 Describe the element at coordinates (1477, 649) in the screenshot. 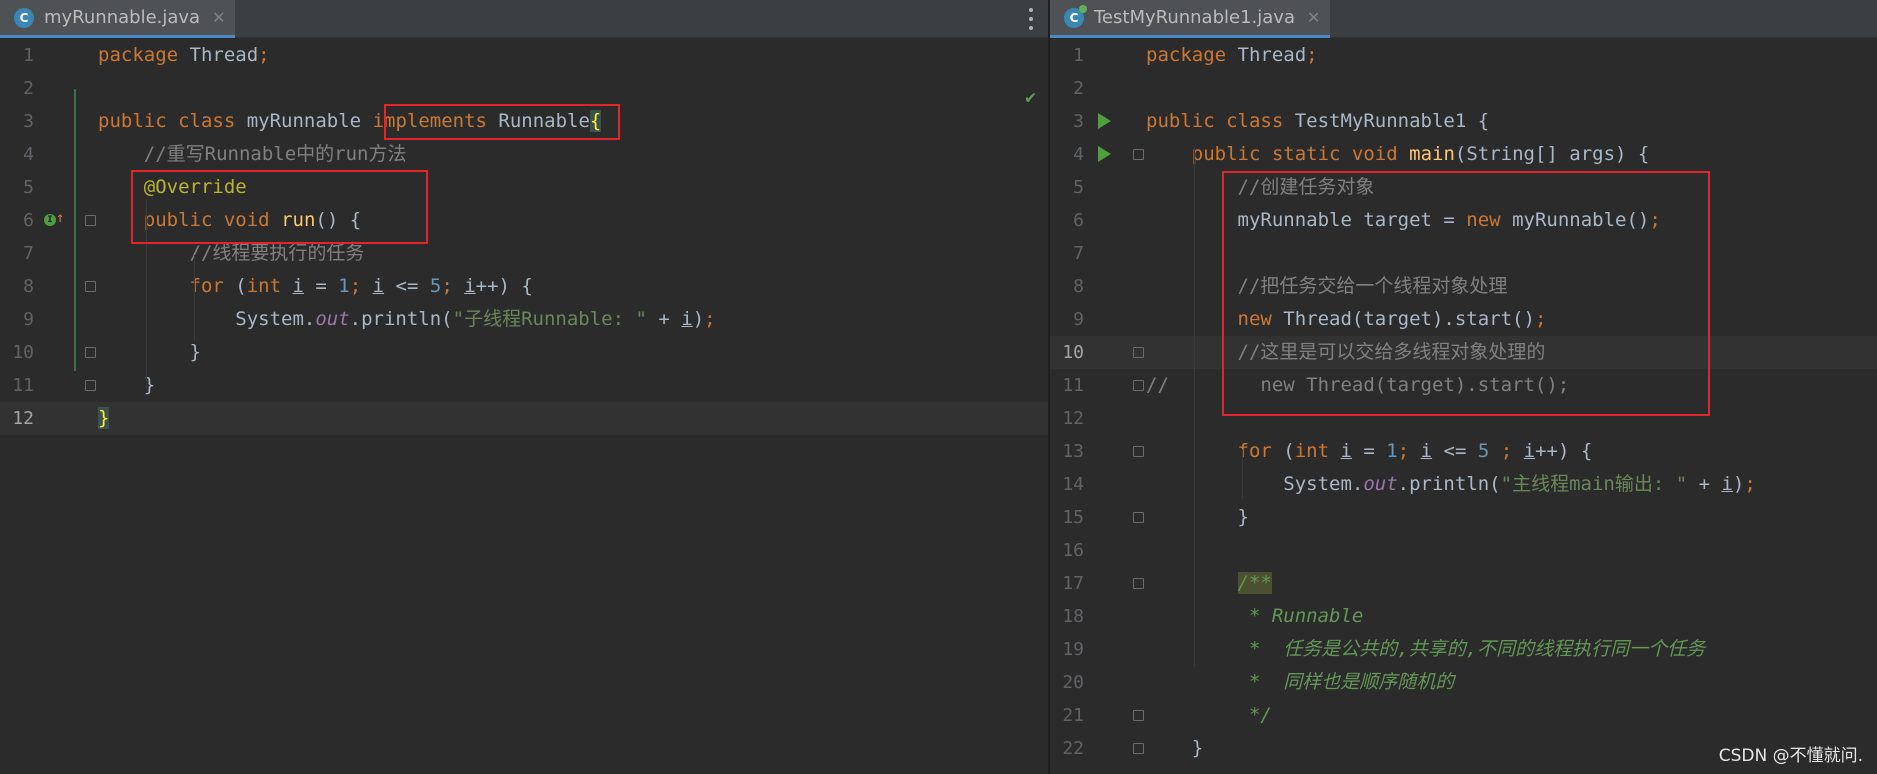

I see `code-token: * 任务是公共的,共享的,不同的线程执行同一个任务` at that location.